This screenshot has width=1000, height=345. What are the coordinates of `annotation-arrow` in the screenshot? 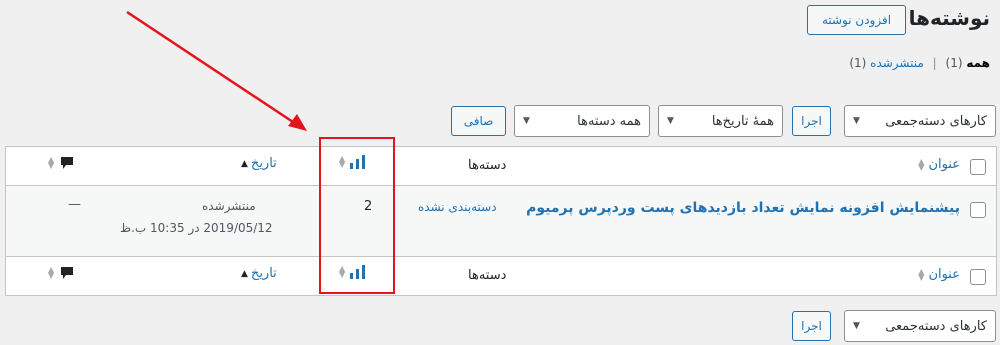 It's located at (216, 70).